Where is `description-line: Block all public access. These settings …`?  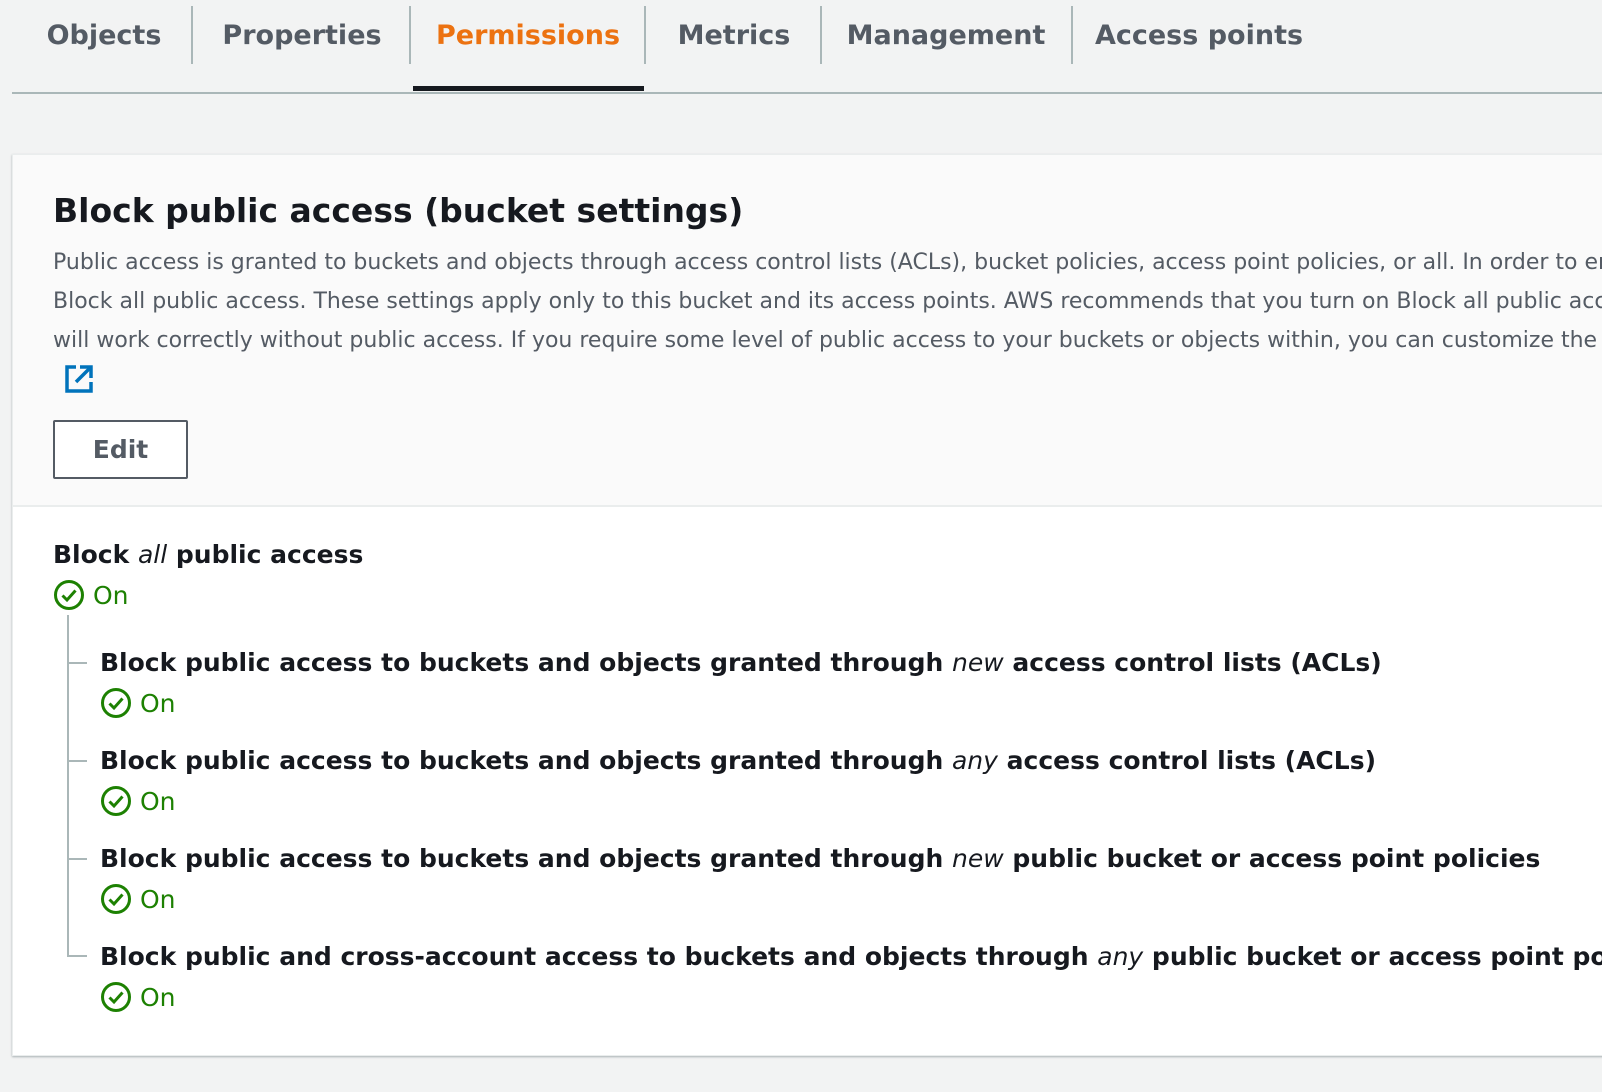
description-line: Block all public access. These settings … is located at coordinates (827, 301).